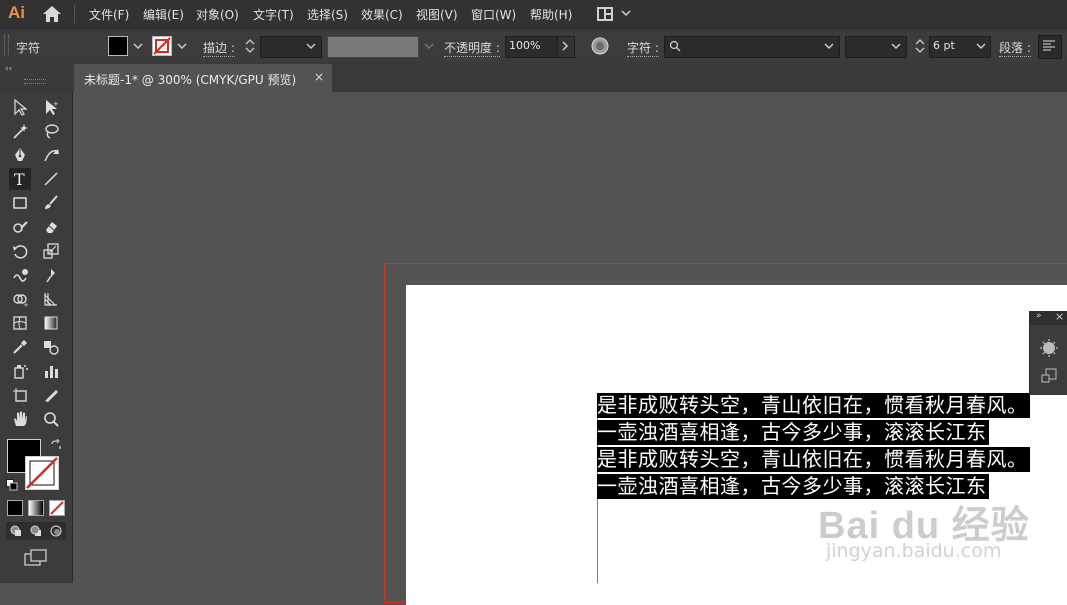  I want to click on search-icon, so click(675, 46).